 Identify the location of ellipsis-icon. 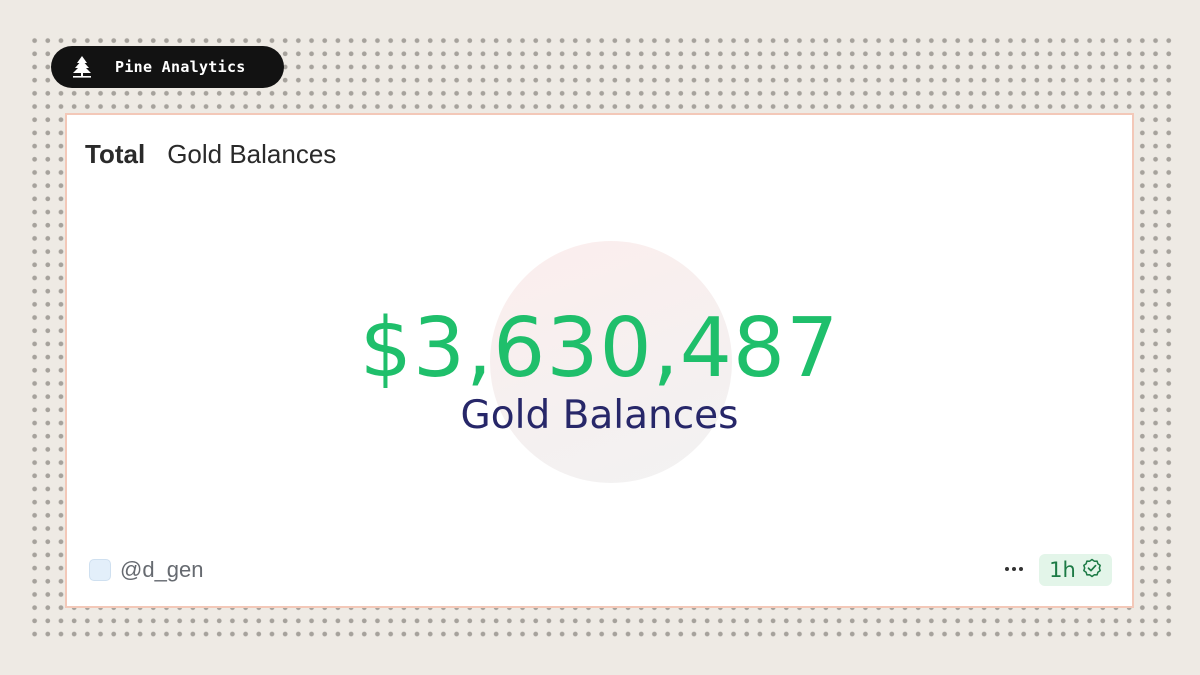
(1014, 569).